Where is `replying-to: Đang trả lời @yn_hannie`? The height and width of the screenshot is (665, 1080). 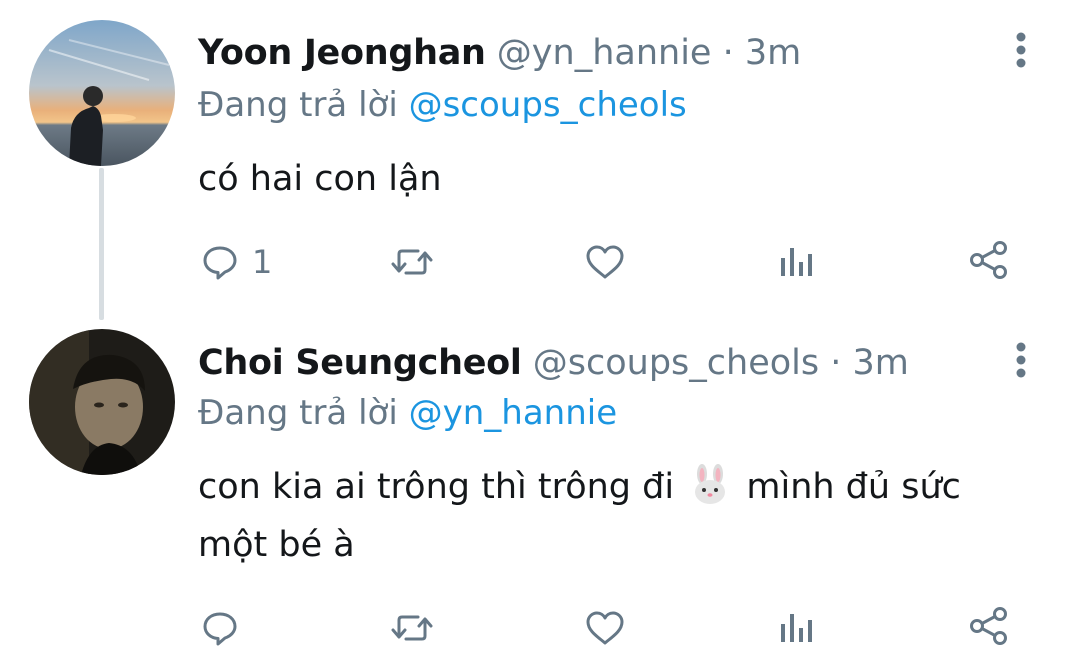
replying-to: Đang trả lời @yn_hannie is located at coordinates (407, 413).